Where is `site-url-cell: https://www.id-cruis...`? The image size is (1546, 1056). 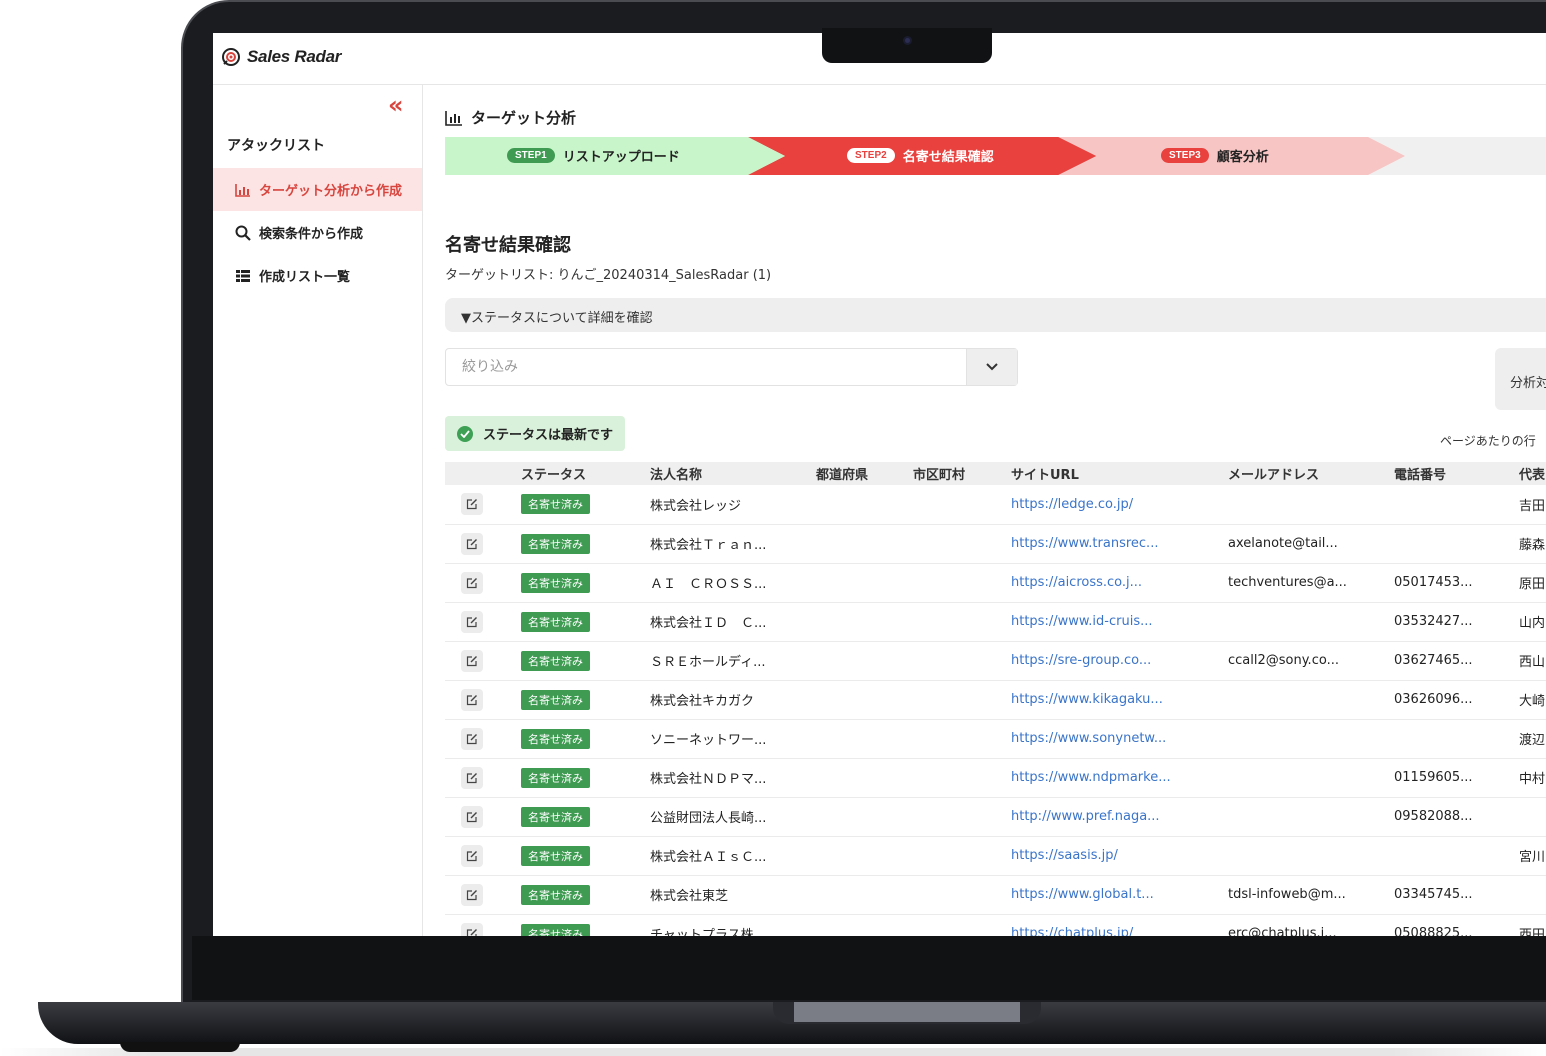
site-url-cell: https://www.id-cruis... is located at coordinates (1119, 622).